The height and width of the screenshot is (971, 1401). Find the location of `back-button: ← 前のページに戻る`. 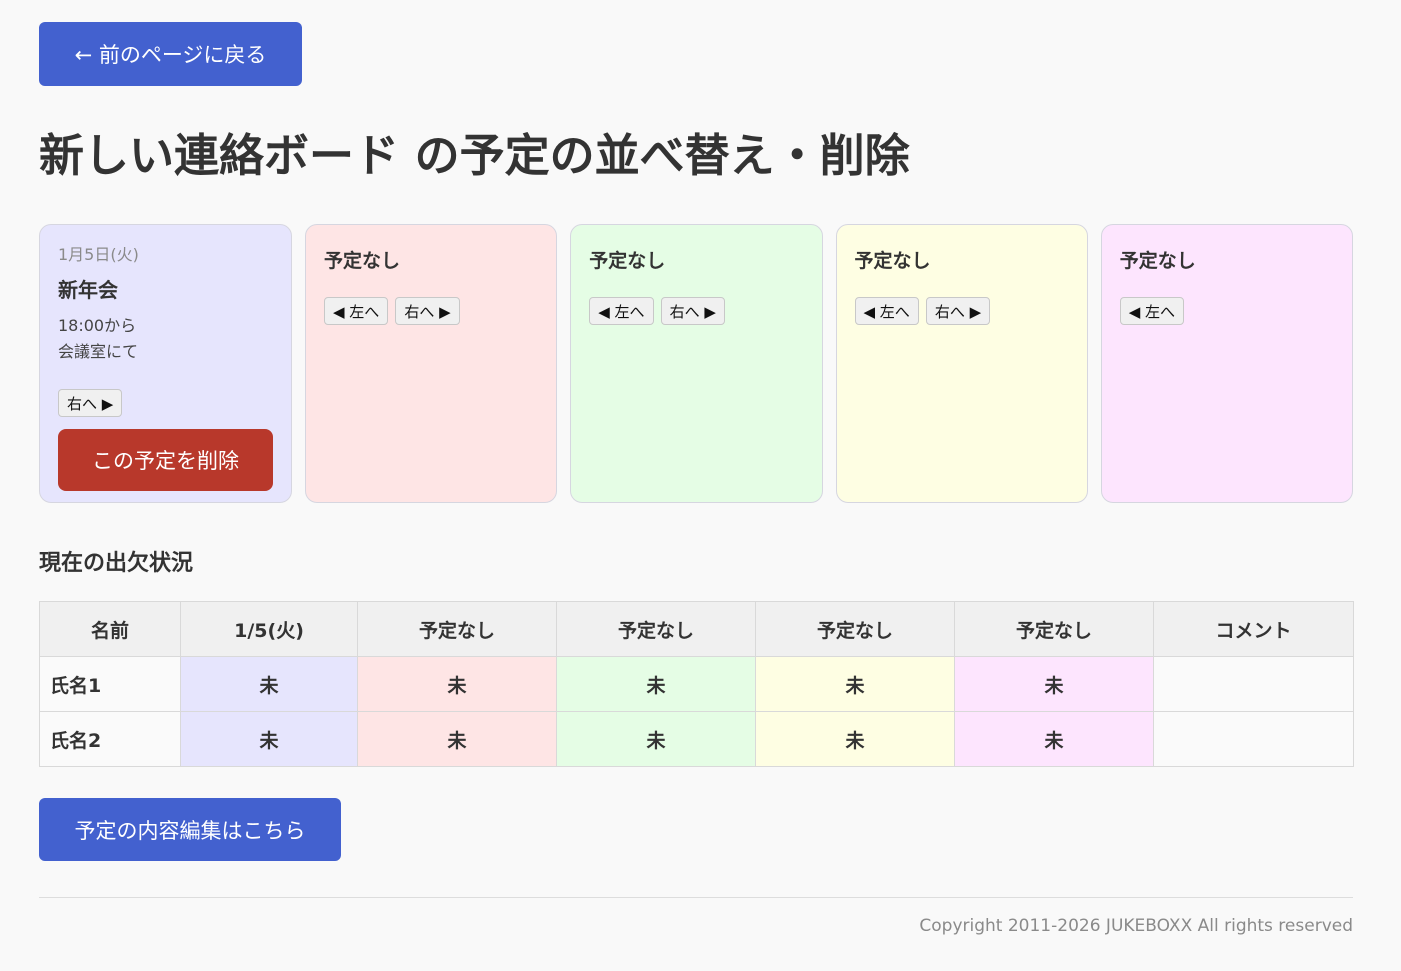

back-button: ← 前のページに戻る is located at coordinates (170, 54).